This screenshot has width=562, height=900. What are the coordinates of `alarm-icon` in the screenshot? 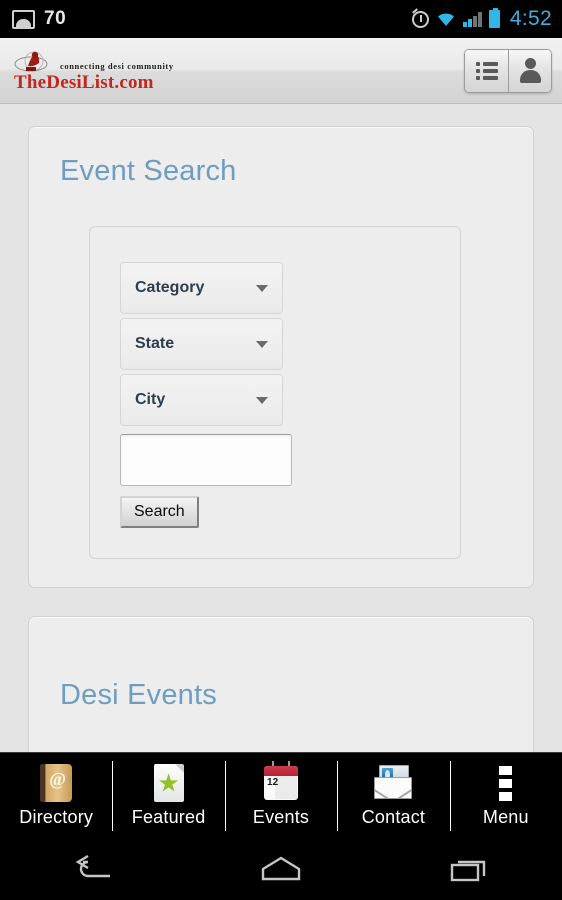 It's located at (420, 19).